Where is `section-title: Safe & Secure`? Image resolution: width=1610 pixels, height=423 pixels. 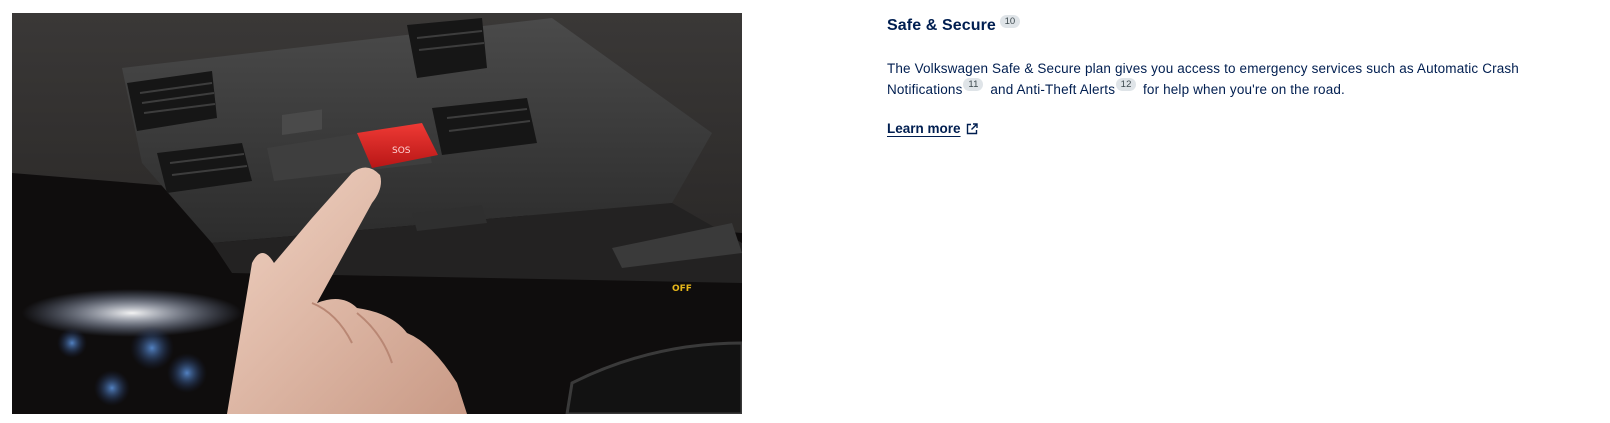 section-title: Safe & Secure is located at coordinates (941, 25).